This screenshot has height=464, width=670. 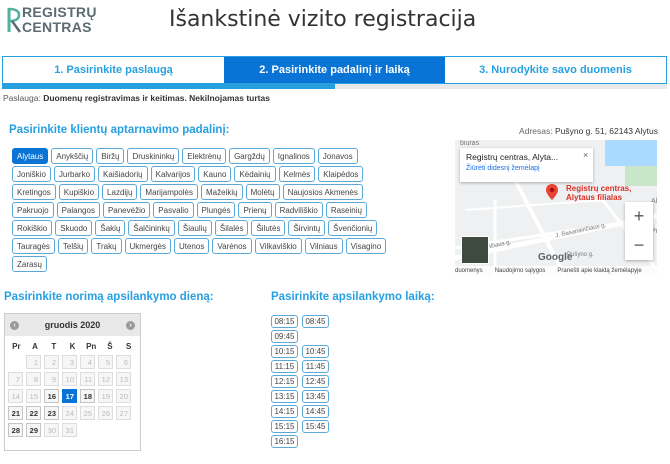 What do you see at coordinates (204, 156) in the screenshot?
I see `branch-chip: Elektrėnų` at bounding box center [204, 156].